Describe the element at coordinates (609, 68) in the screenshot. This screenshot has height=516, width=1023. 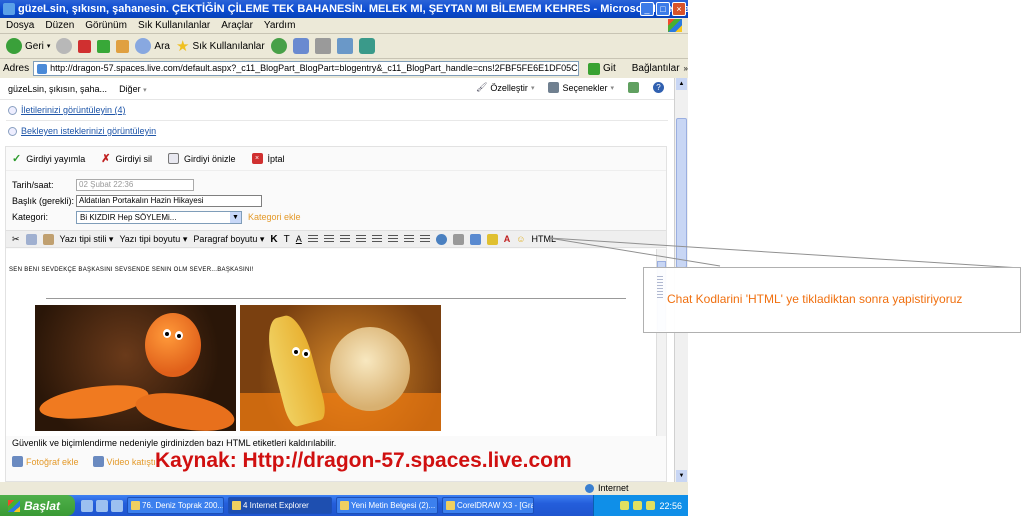
I see `go-label: Git` at that location.